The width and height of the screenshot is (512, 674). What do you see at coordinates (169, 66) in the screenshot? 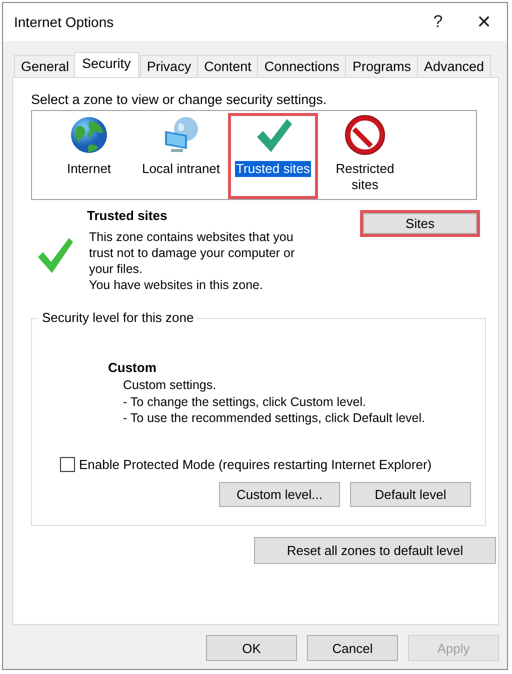
I see `tab: Privacy` at bounding box center [169, 66].